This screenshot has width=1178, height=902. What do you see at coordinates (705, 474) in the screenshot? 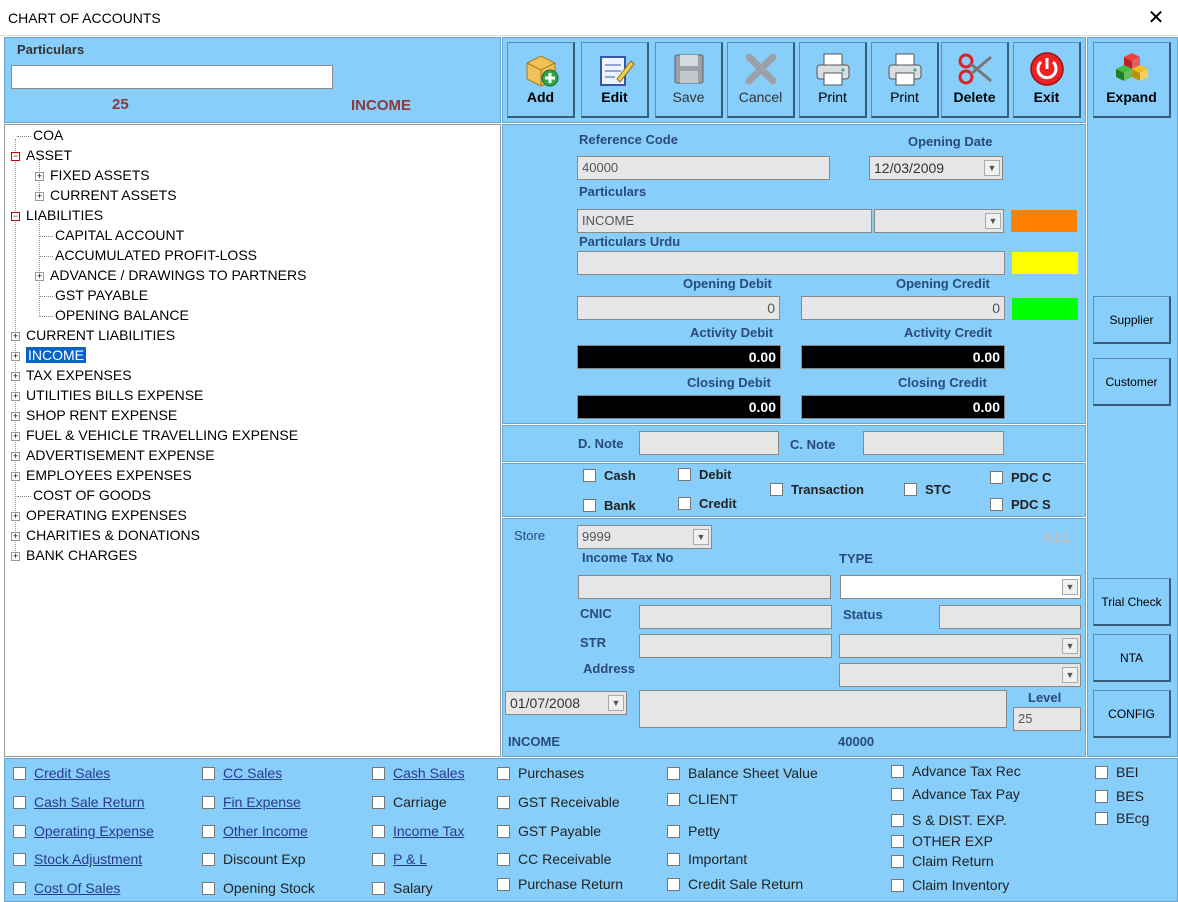
I see `debit-checkbox: Debit` at bounding box center [705, 474].